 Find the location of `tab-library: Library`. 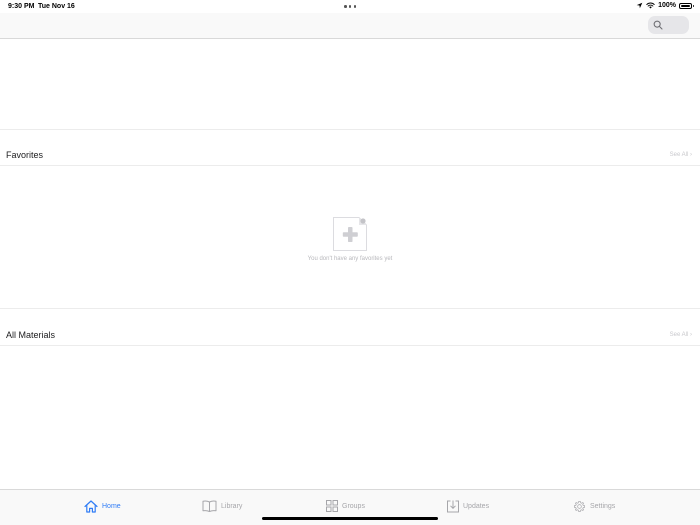

tab-library: Library is located at coordinates (222, 506).